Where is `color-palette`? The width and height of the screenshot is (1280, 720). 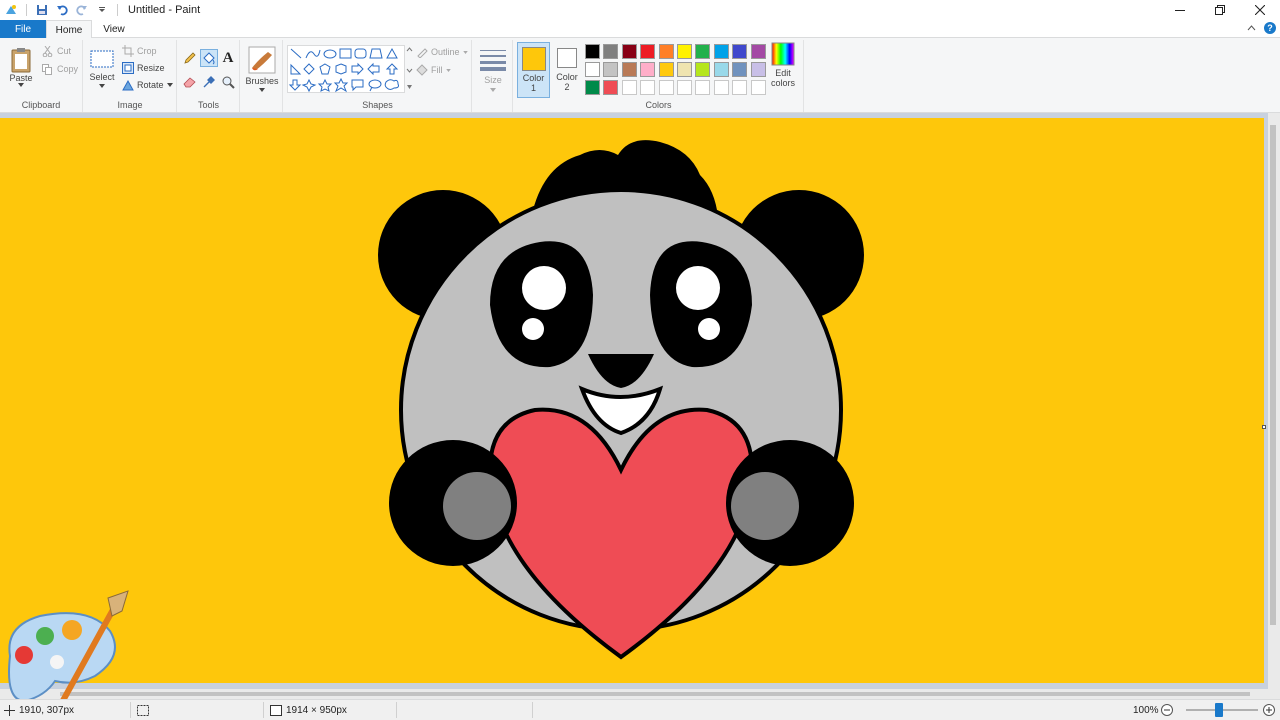
color-palette is located at coordinates (677, 71).